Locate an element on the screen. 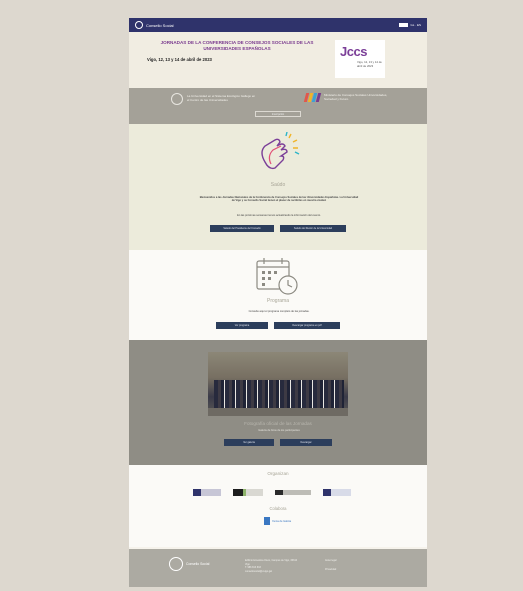 The height and width of the screenshot is (591, 523). language-switcher: GL · ES is located at coordinates (410, 25).